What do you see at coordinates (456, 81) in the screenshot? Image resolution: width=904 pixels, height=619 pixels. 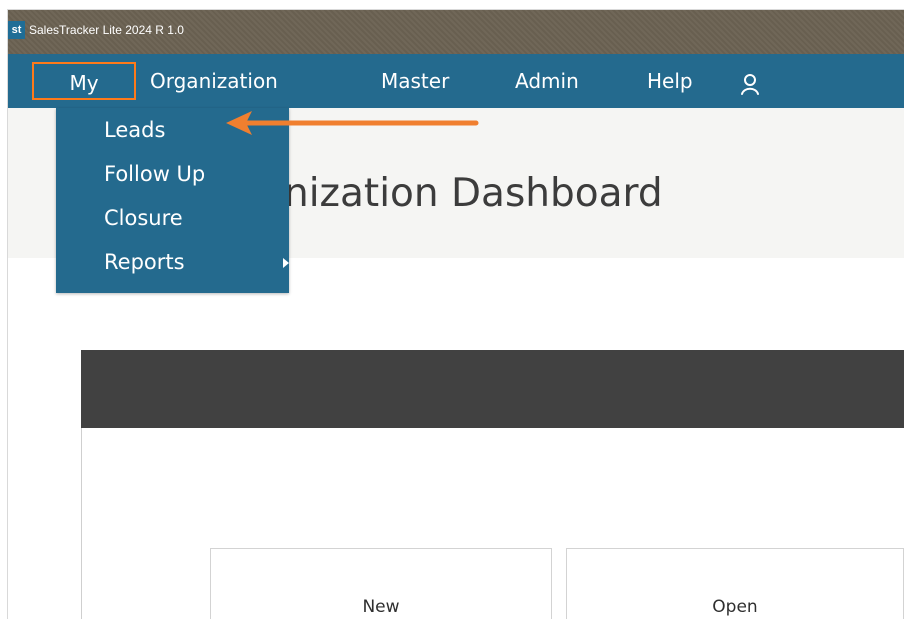 I see `menu-bar: My Organization Master Admin Help` at bounding box center [456, 81].